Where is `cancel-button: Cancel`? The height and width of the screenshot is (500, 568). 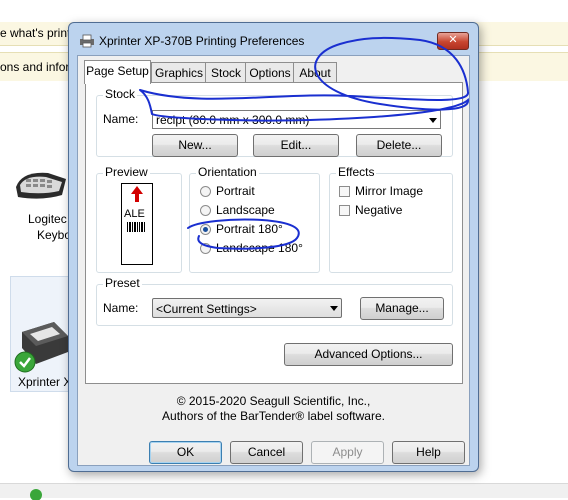 cancel-button: Cancel is located at coordinates (266, 452).